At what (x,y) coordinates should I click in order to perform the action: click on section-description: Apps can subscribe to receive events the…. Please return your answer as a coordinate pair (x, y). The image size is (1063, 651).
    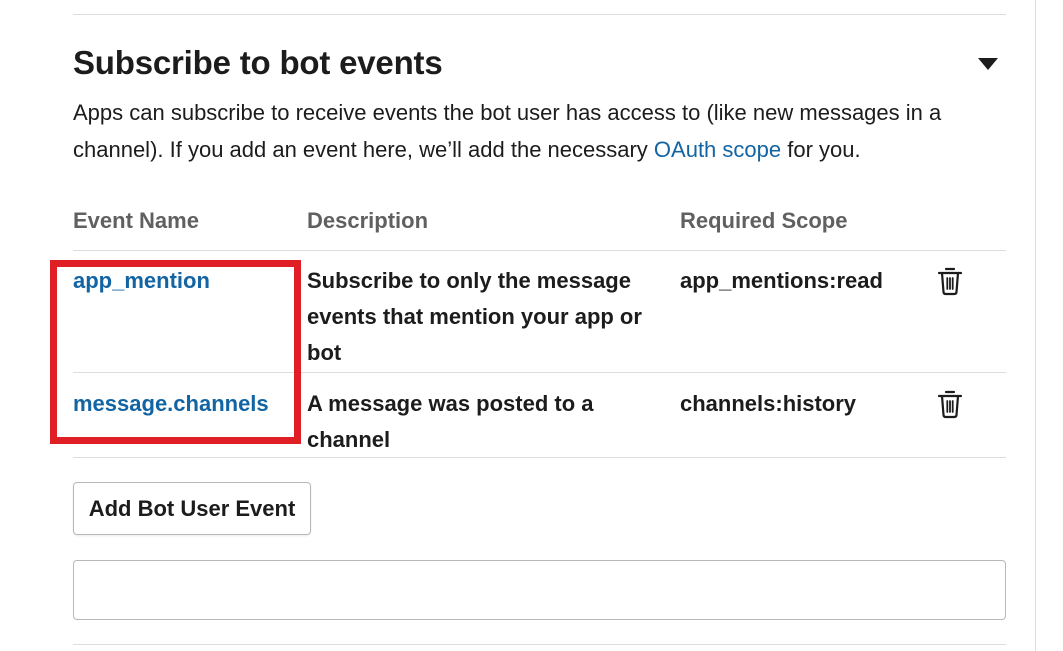
    Looking at the image, I should click on (538, 131).